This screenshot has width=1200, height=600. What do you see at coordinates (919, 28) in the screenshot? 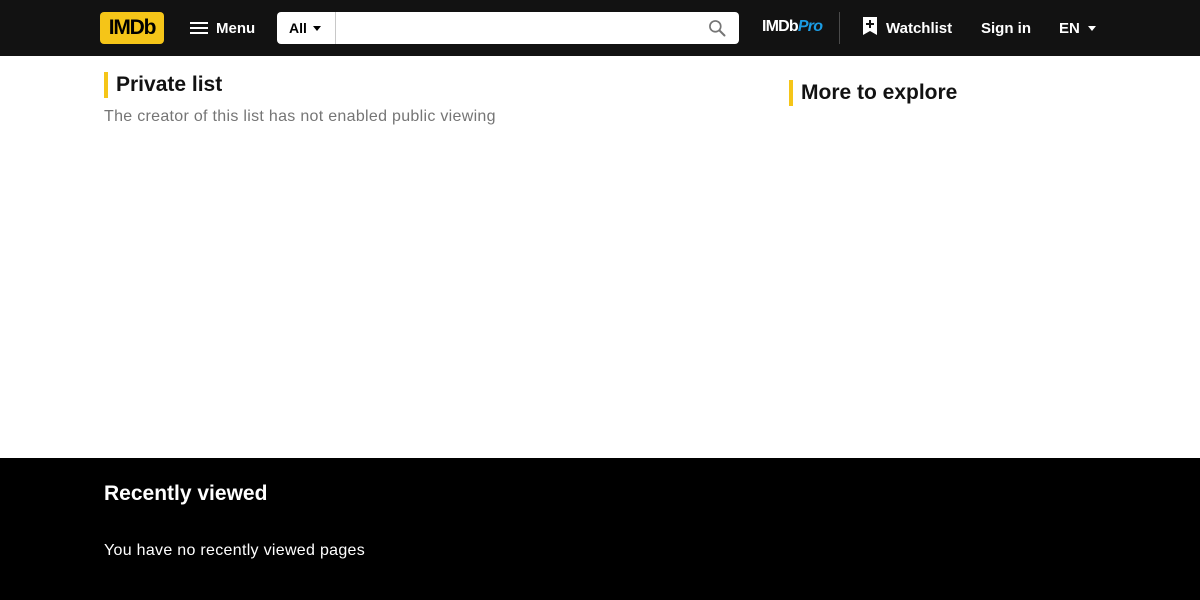
I see `watchlist-label: Watchlist` at bounding box center [919, 28].